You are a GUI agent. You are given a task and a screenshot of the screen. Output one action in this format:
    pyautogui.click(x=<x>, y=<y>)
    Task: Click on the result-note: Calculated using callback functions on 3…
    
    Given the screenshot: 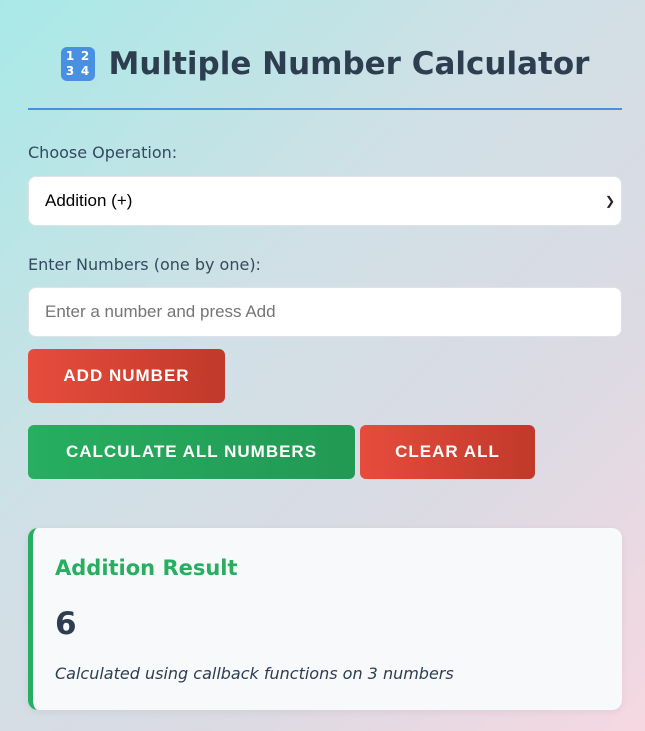 What is the action you would take?
    pyautogui.click(x=254, y=673)
    